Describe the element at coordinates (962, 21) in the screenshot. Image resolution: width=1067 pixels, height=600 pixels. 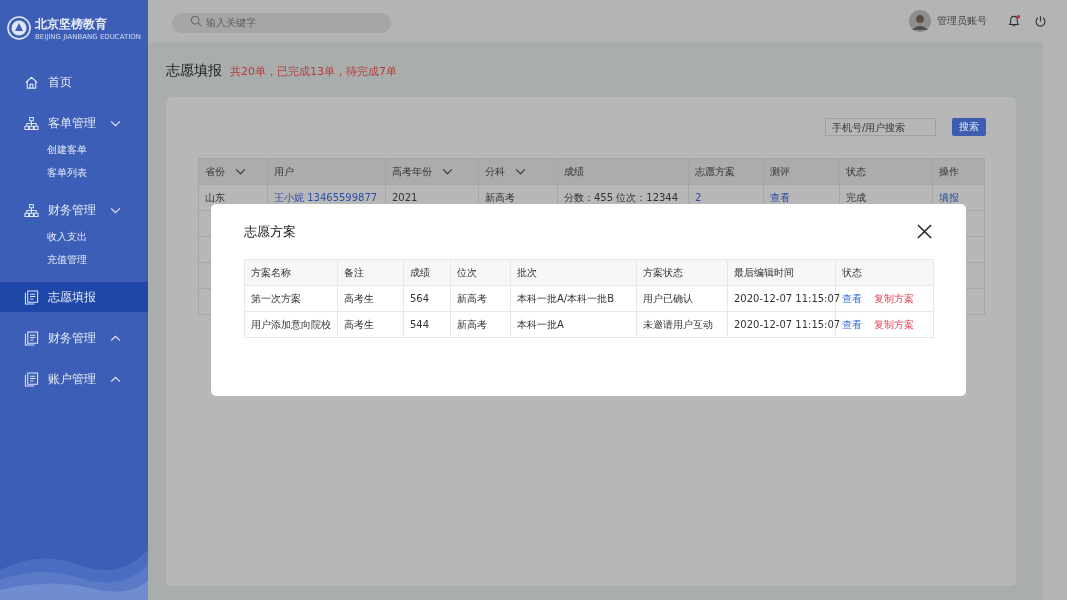
I see `user-name: 管理员账号` at that location.